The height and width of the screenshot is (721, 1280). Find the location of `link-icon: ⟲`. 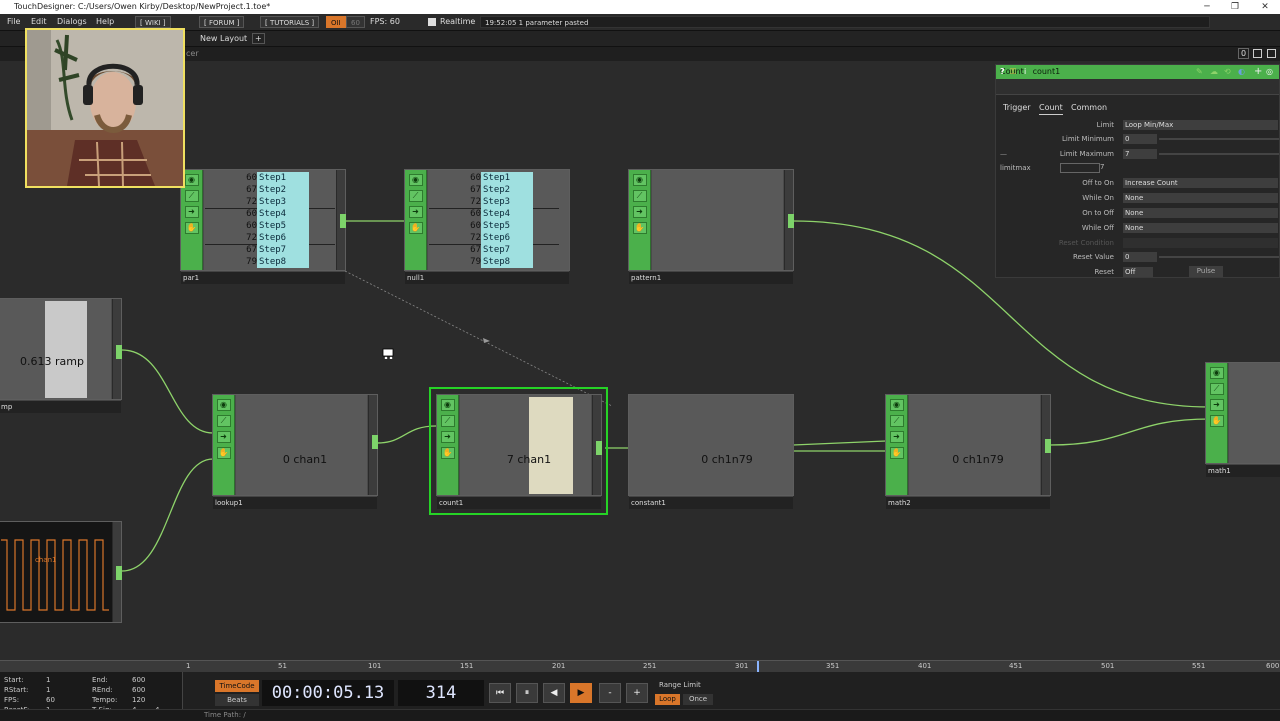

link-icon: ⟲ is located at coordinates (1227, 71).